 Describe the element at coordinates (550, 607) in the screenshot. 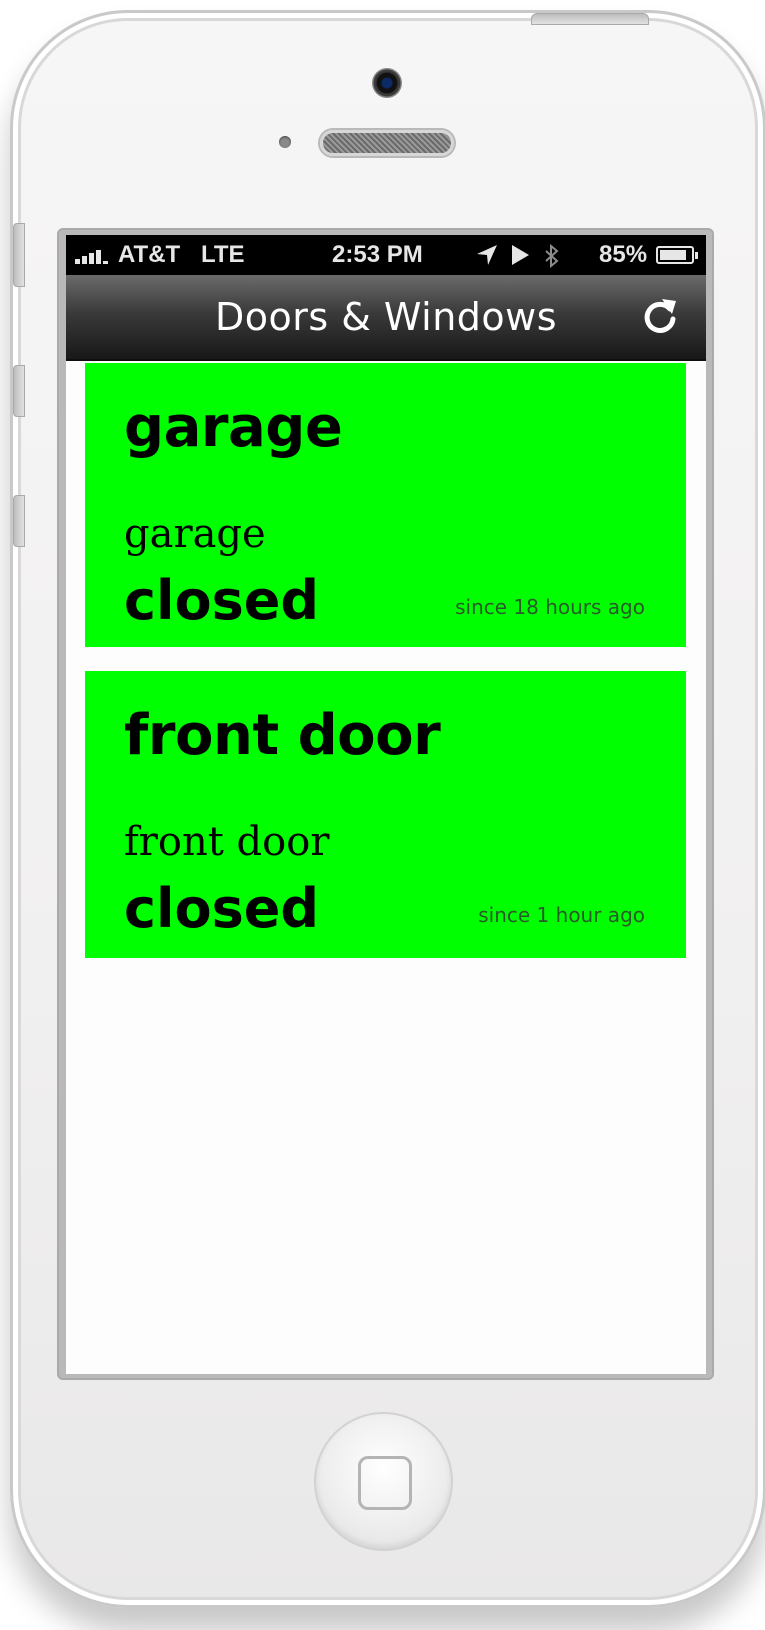

I see `sensor-since: since 18 hours ago` at that location.